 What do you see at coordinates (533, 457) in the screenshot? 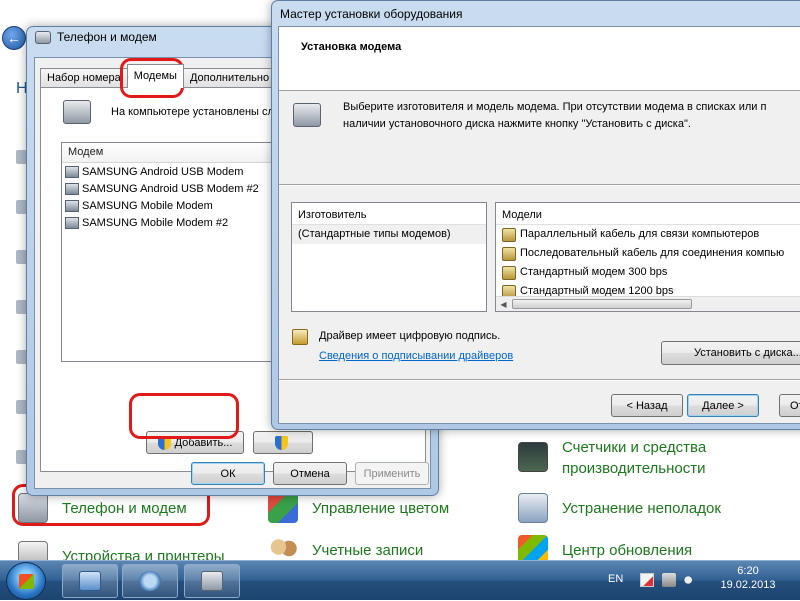
I see `performance-icon` at bounding box center [533, 457].